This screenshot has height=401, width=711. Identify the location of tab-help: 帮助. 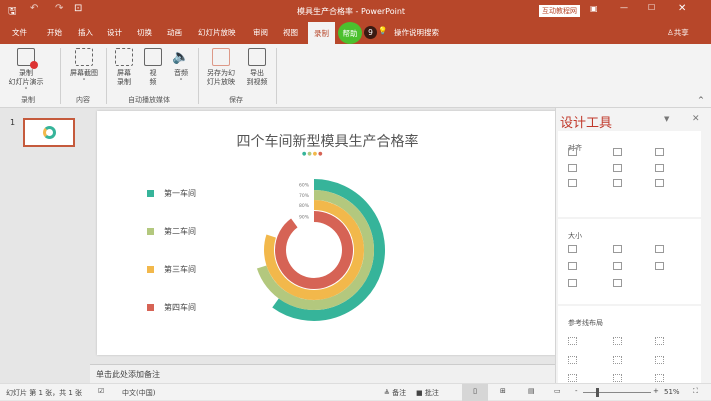
(350, 33).